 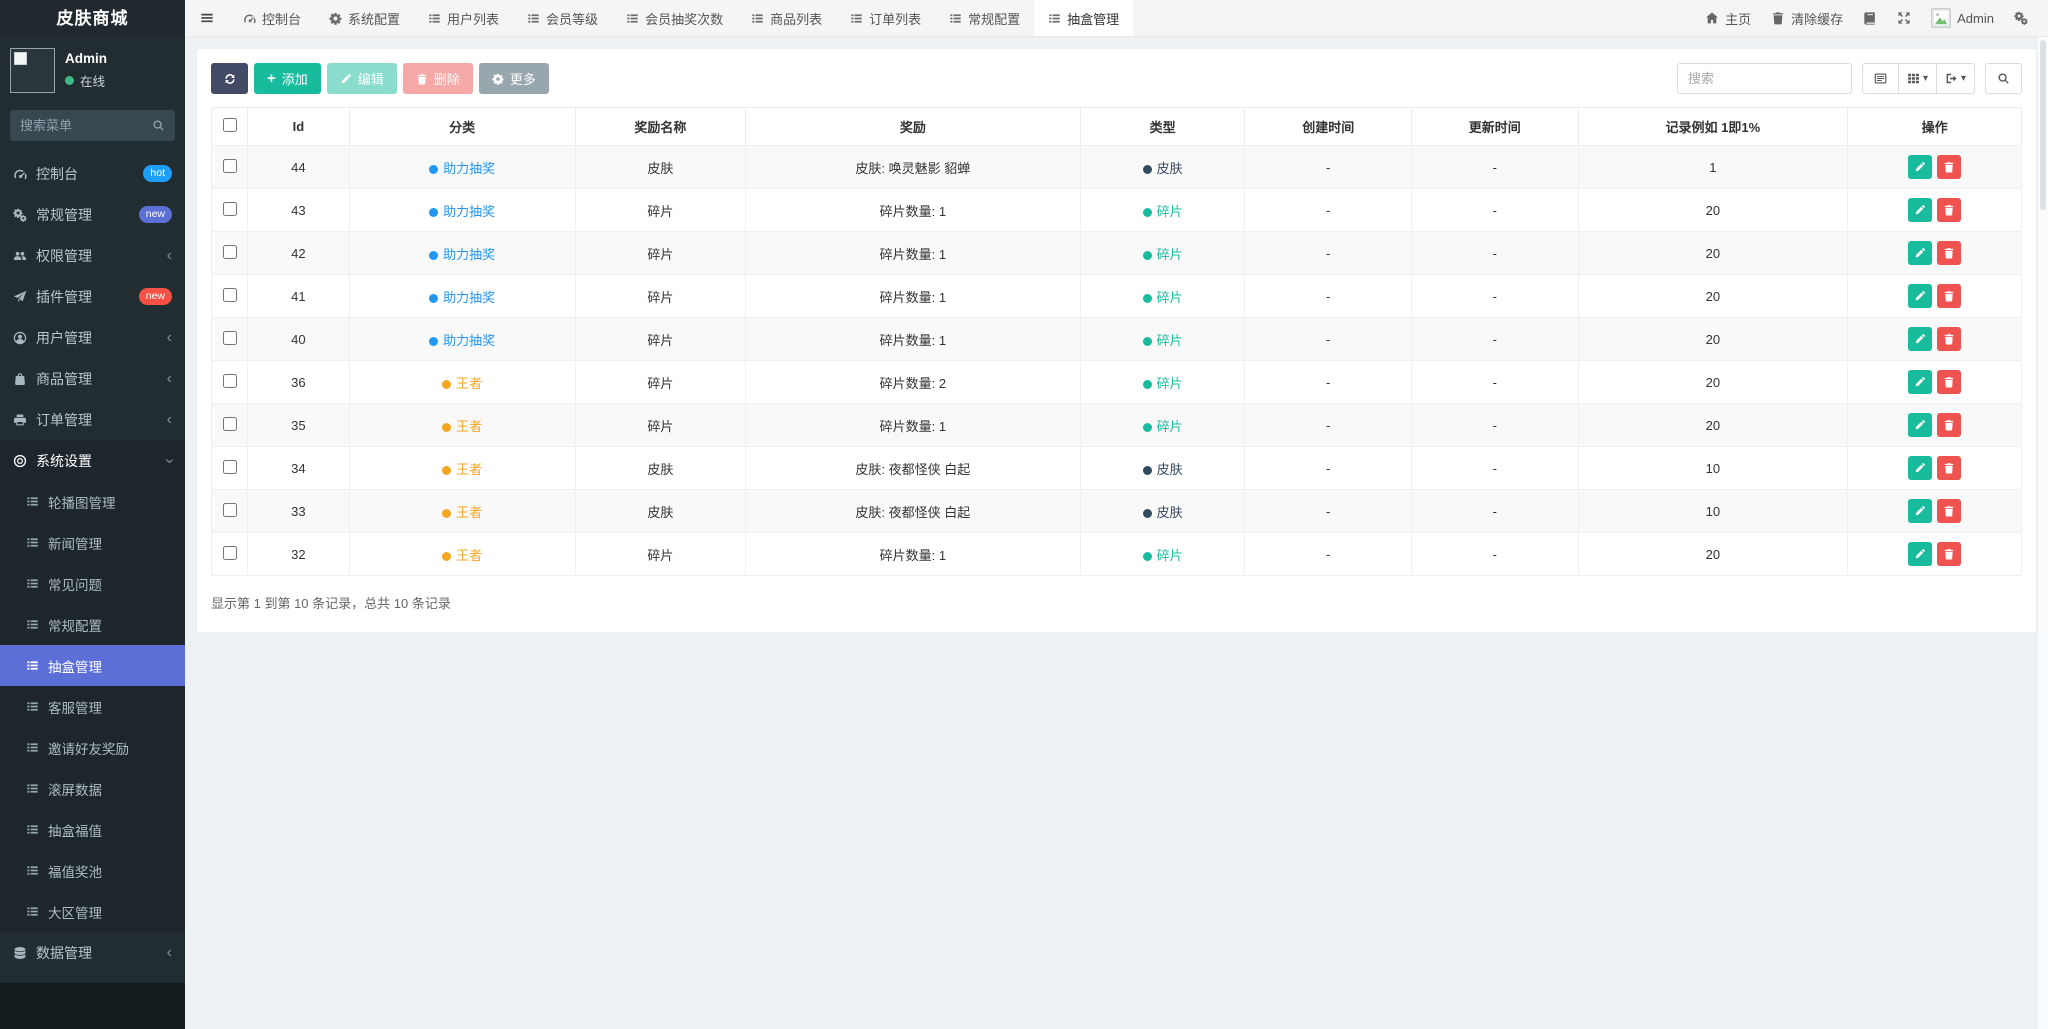 What do you see at coordinates (885, 18) in the screenshot?
I see `nav-tab: 订单列表` at bounding box center [885, 18].